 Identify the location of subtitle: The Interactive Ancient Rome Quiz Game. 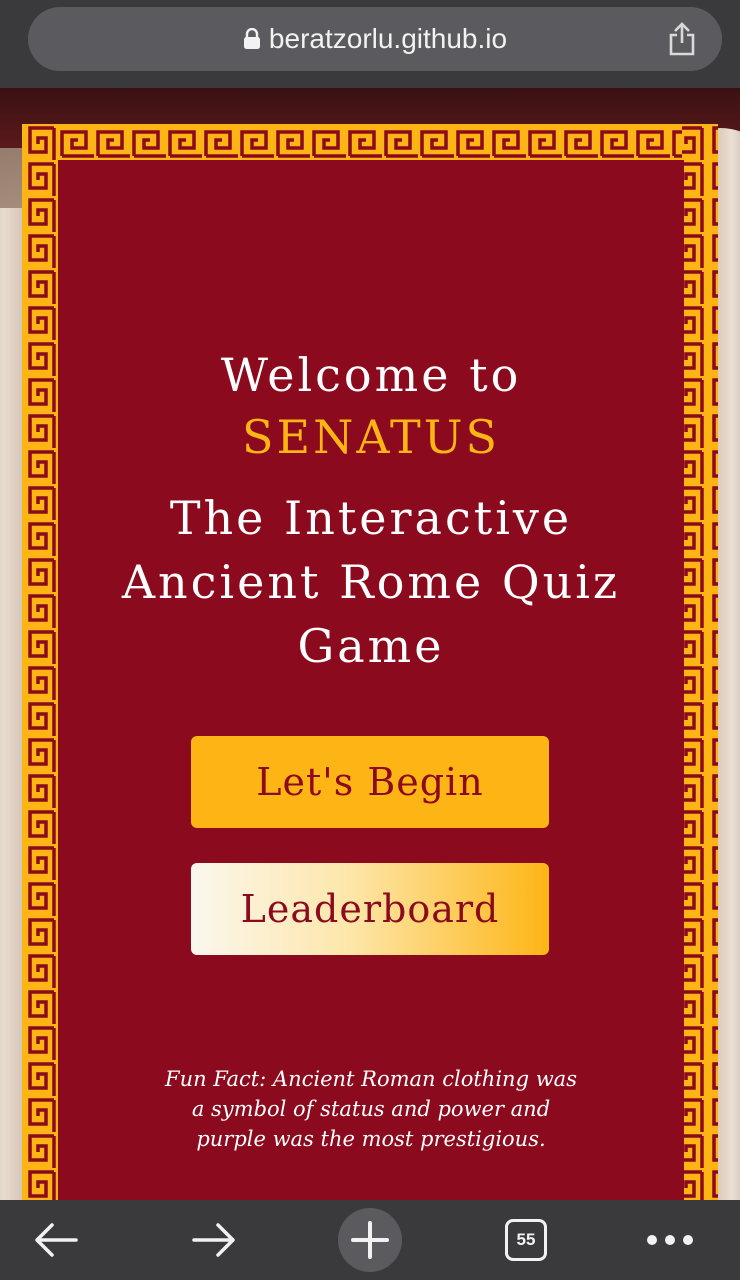
(371, 582).